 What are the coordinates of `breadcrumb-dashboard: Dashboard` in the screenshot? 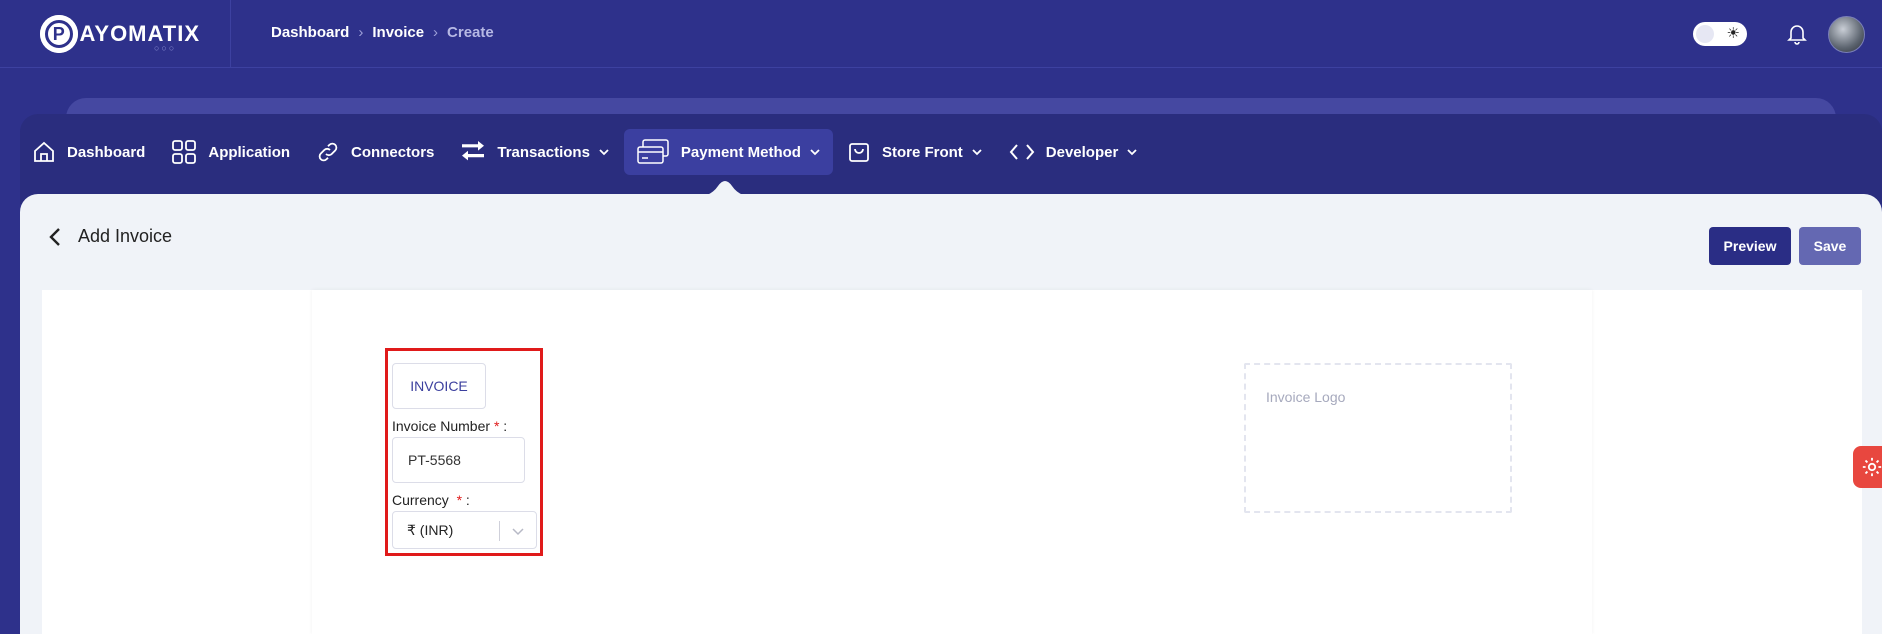 It's located at (310, 32).